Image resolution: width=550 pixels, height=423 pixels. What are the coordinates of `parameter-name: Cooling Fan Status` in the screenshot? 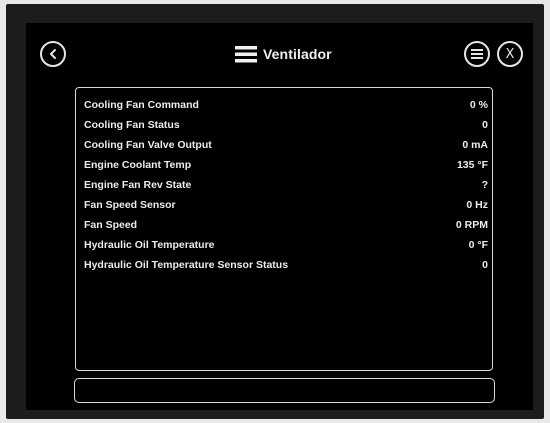 It's located at (132, 125).